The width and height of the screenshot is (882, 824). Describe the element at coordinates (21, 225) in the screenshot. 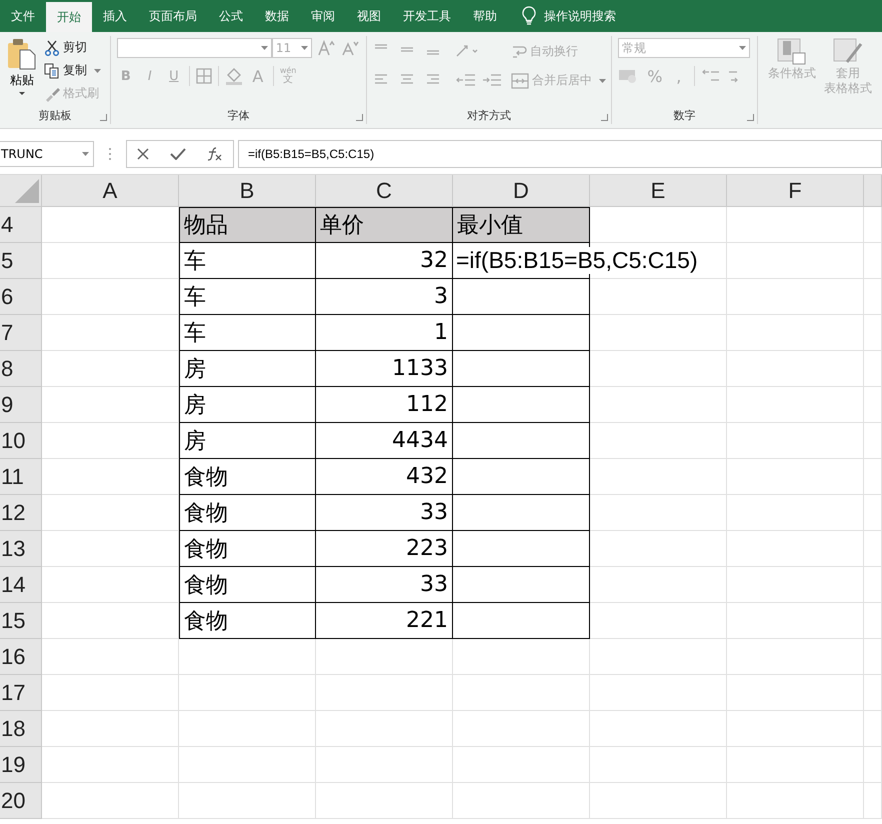

I see `row-header: 4` at that location.